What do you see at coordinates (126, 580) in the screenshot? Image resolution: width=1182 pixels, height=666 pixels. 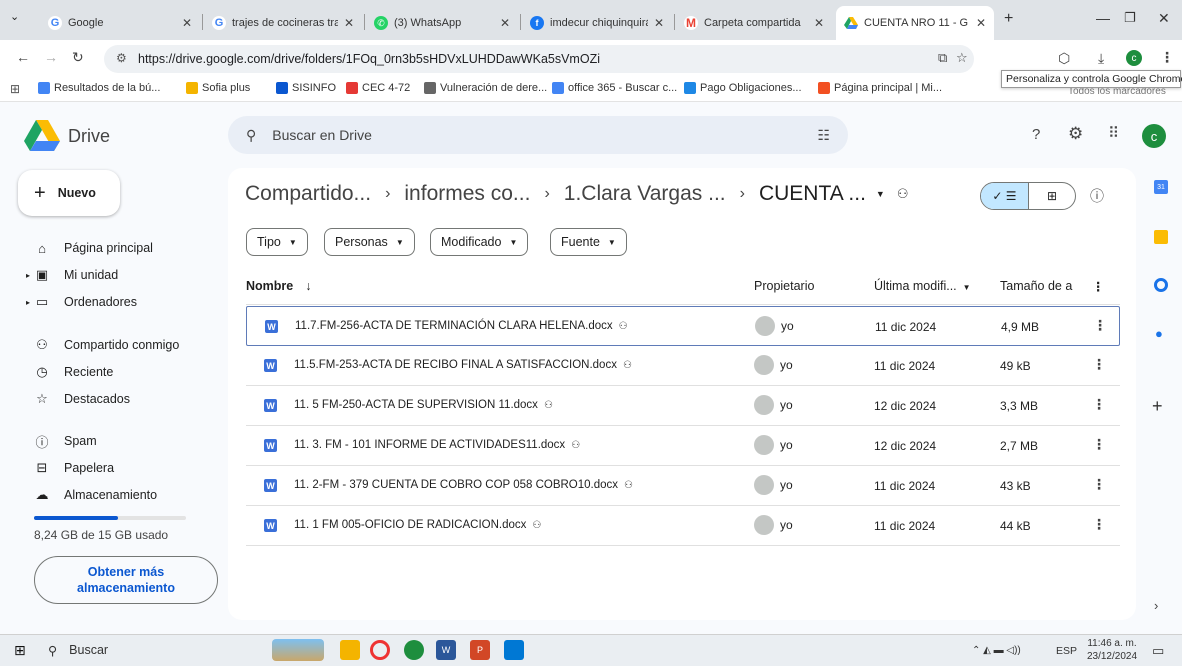 I see `get-storage-button: Obtener más almacenamiento` at bounding box center [126, 580].